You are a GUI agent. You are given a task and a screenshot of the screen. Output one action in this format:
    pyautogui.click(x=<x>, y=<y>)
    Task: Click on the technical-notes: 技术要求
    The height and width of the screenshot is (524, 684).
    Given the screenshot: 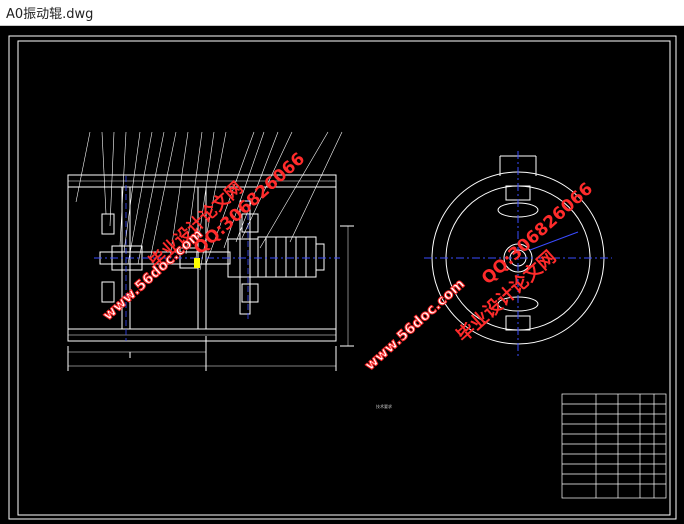 What is the action you would take?
    pyautogui.click(x=377, y=406)
    